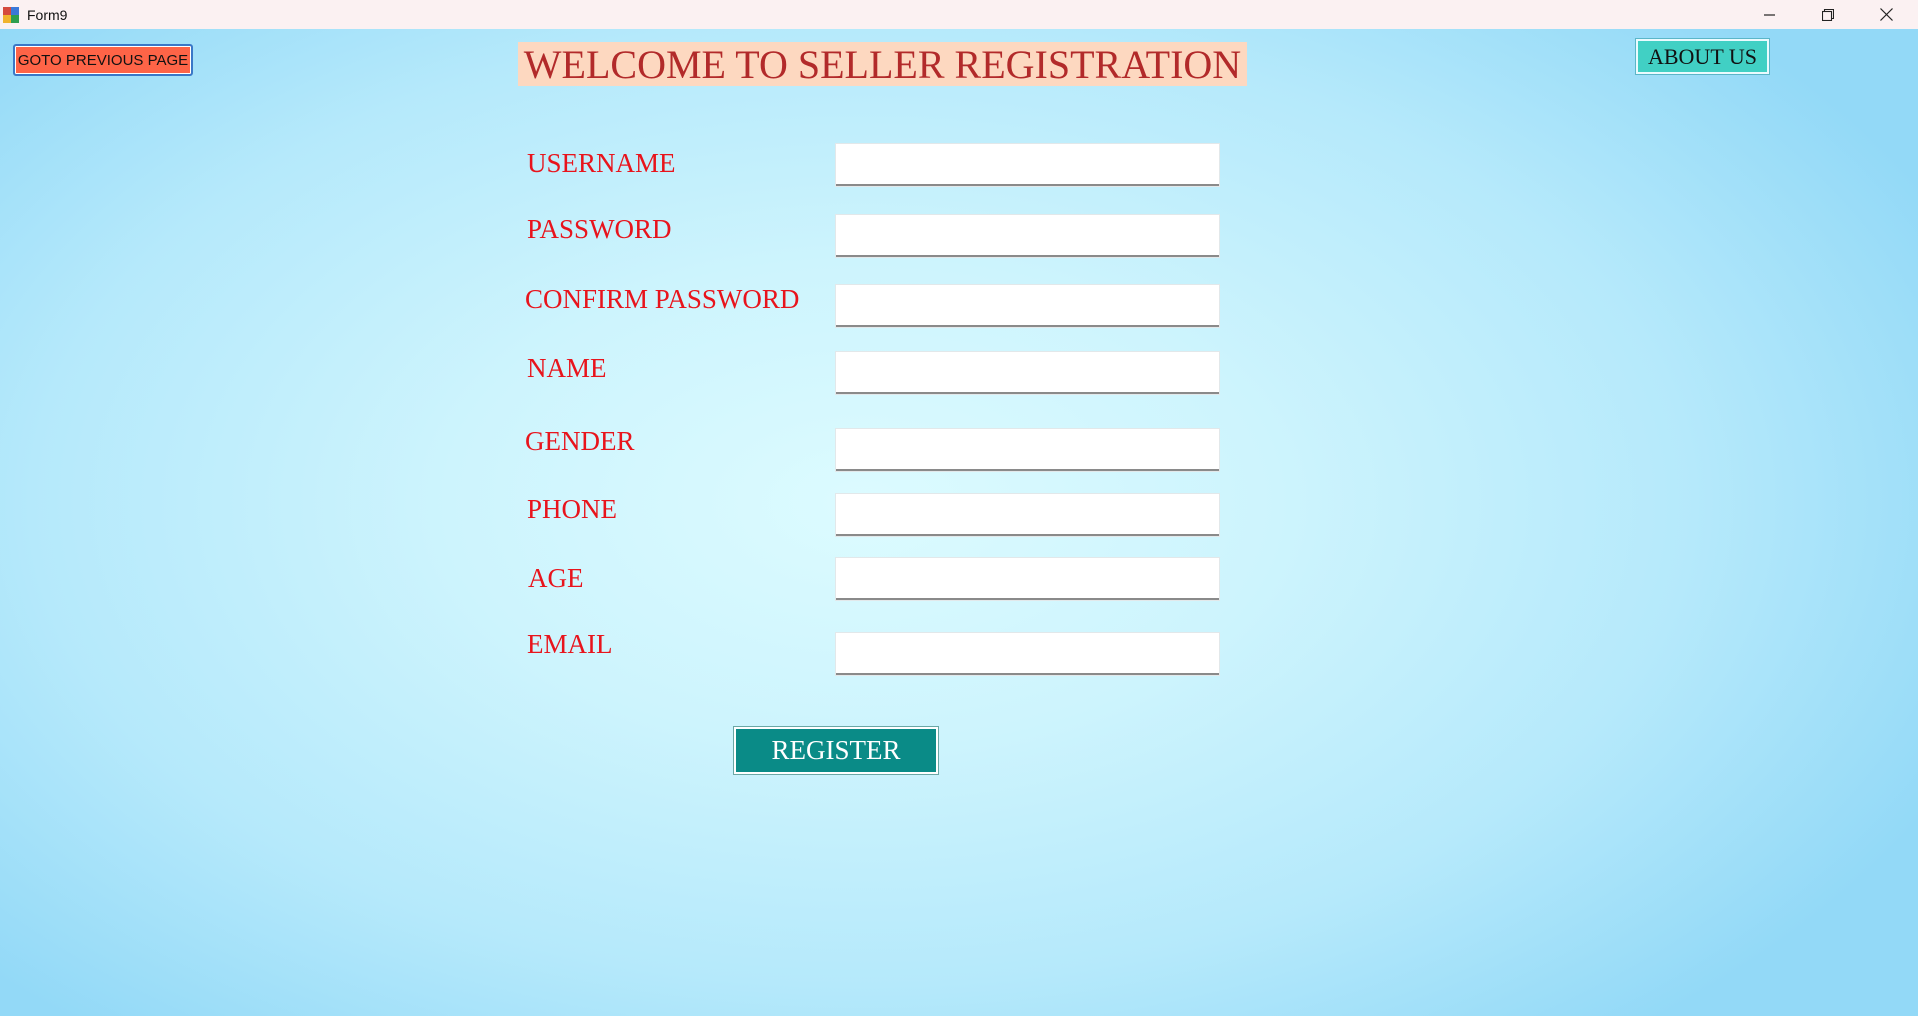  I want to click on close-button, so click(1886, 14).